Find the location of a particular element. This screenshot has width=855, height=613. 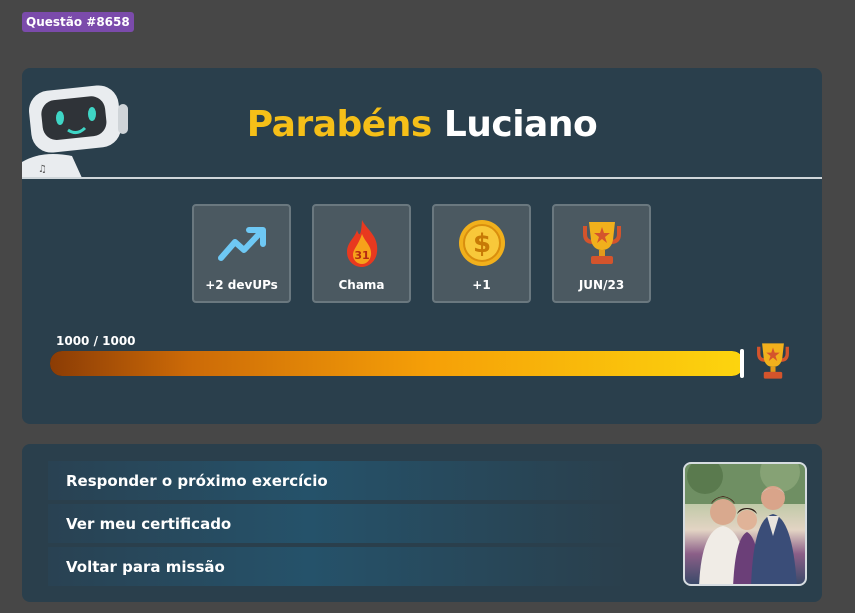

back-to-mission-button: Voltar para missão is located at coordinates (338, 566).